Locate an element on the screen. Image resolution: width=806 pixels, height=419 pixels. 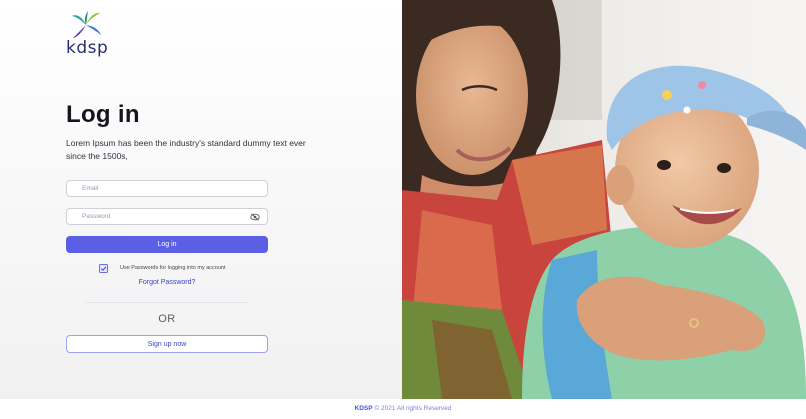
footer: KDSP © 2021 All rights Reserved is located at coordinates (403, 409).